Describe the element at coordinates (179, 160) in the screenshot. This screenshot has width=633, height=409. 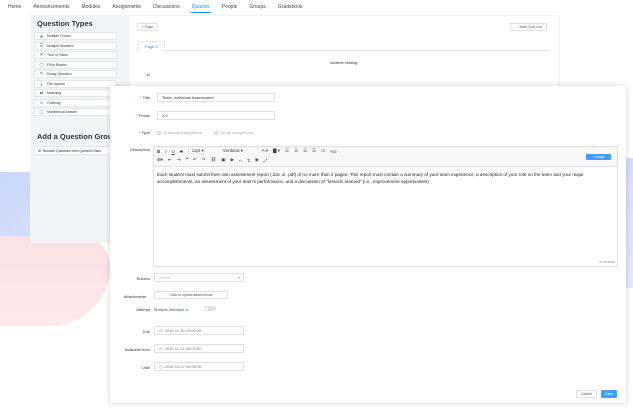
I see `outdent-icon: ⇥` at that location.